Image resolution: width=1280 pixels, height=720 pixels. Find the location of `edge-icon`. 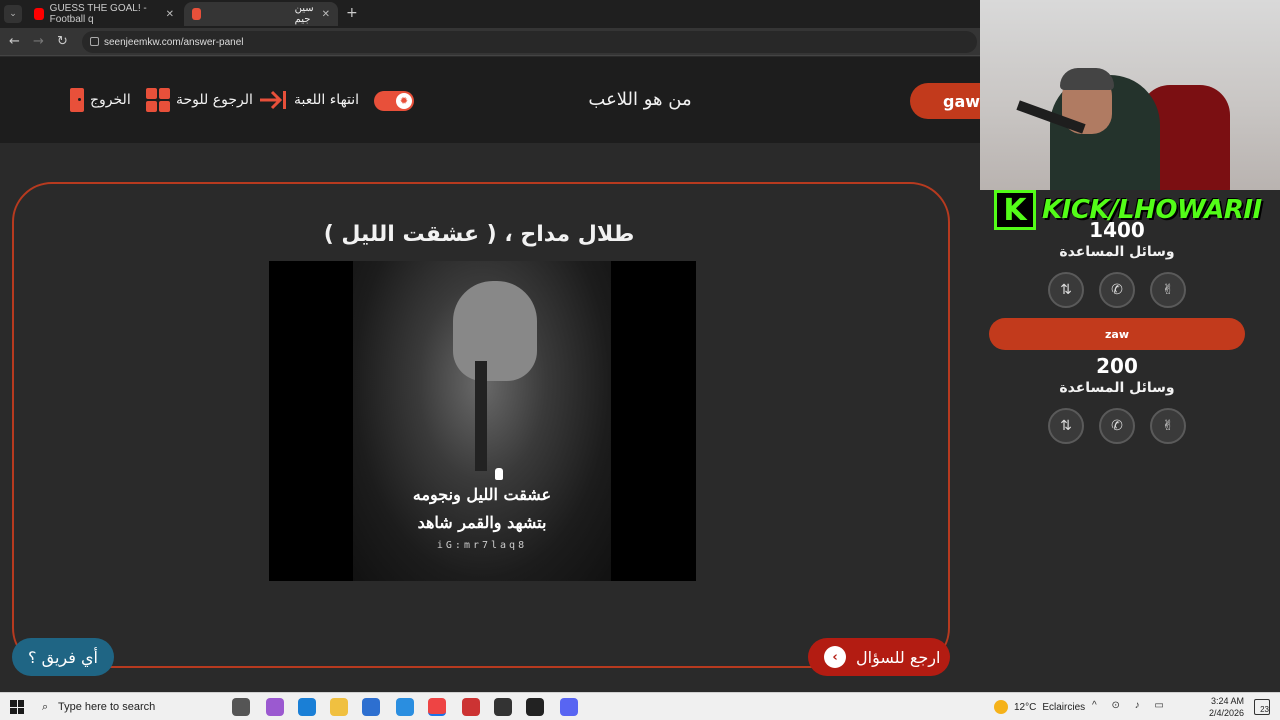

edge-icon is located at coordinates (307, 707).